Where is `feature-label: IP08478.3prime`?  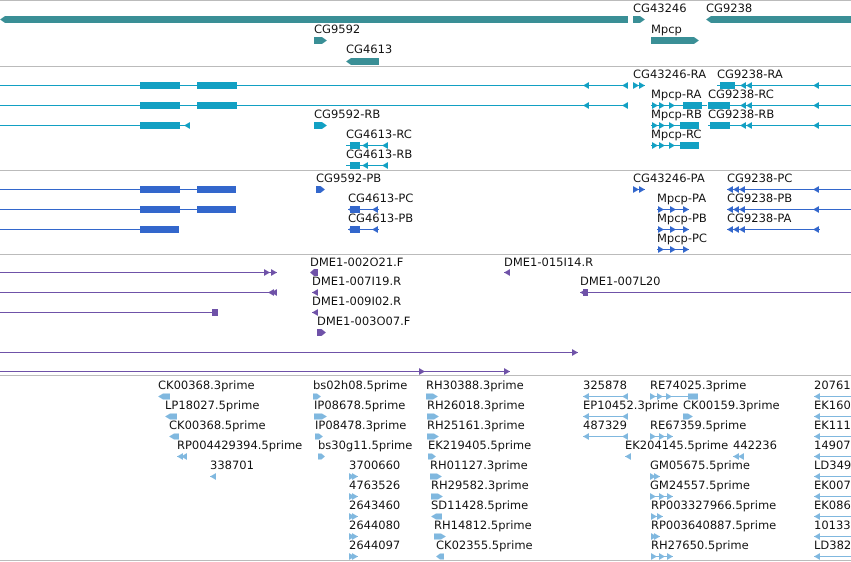 feature-label: IP08478.3prime is located at coordinates (360, 425).